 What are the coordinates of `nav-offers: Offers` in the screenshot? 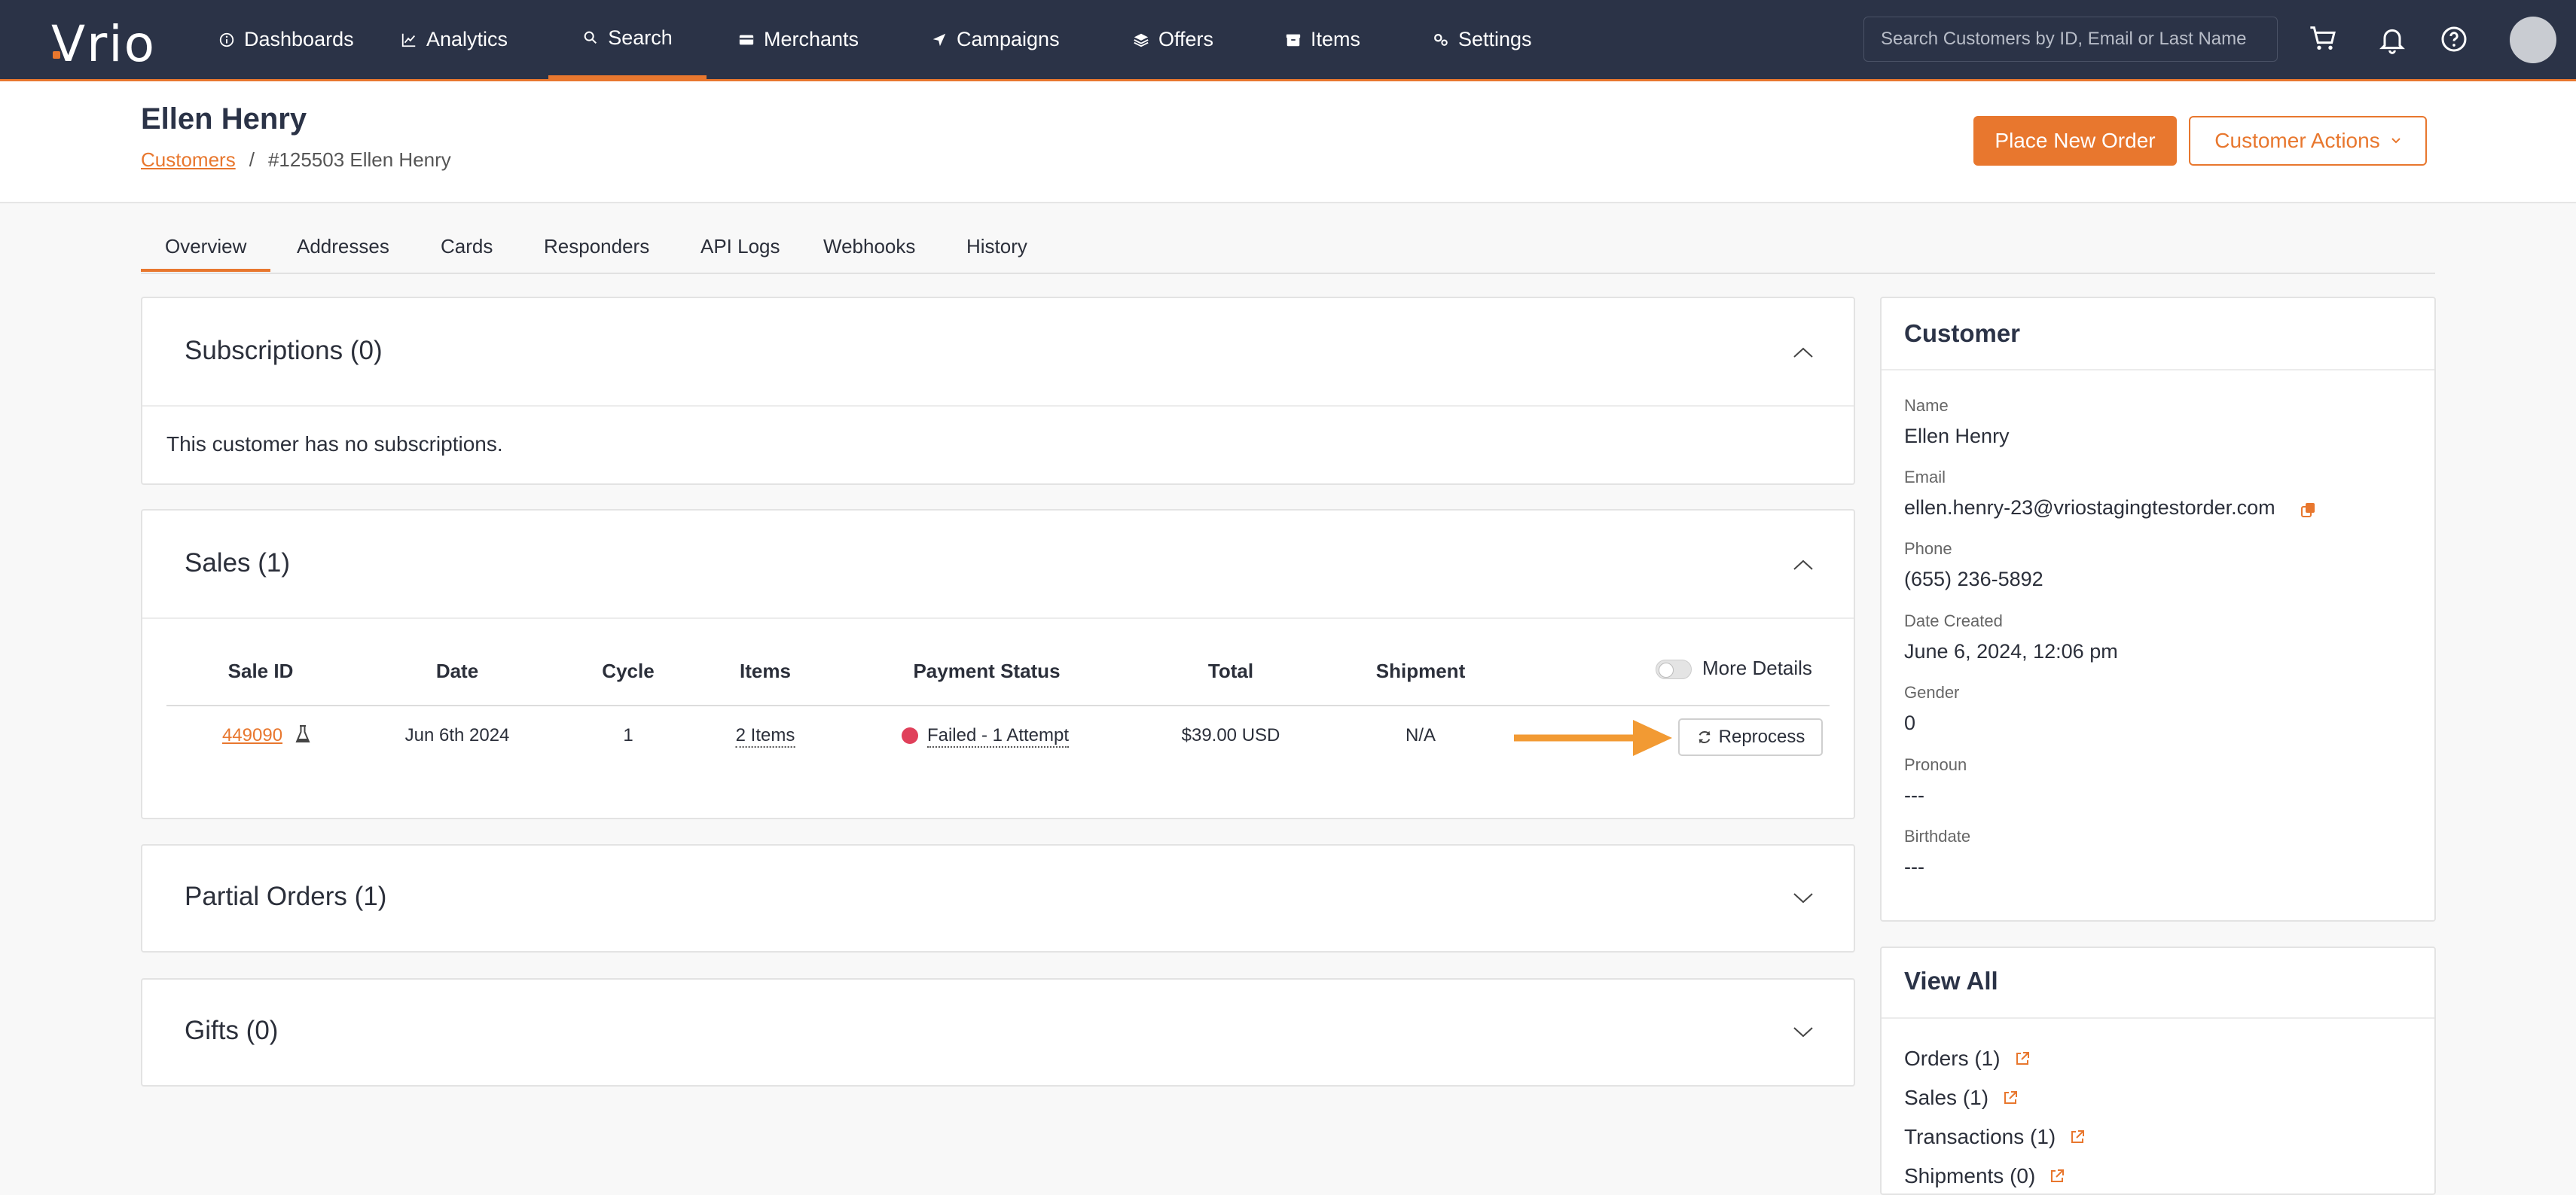 It's located at (1173, 40).